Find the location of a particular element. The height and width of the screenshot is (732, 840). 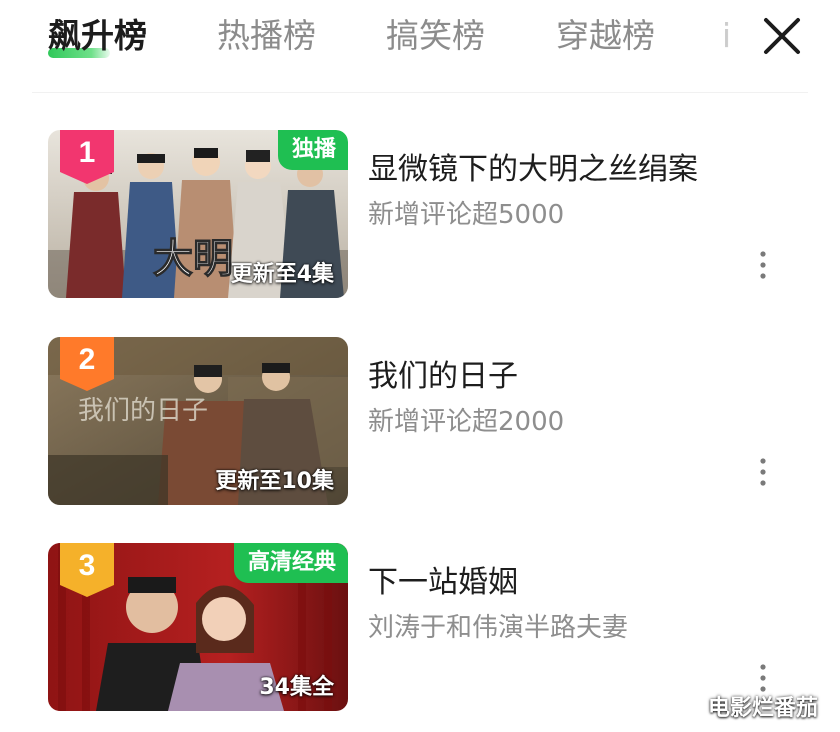

poster-text: 大明 is located at coordinates (193, 259).